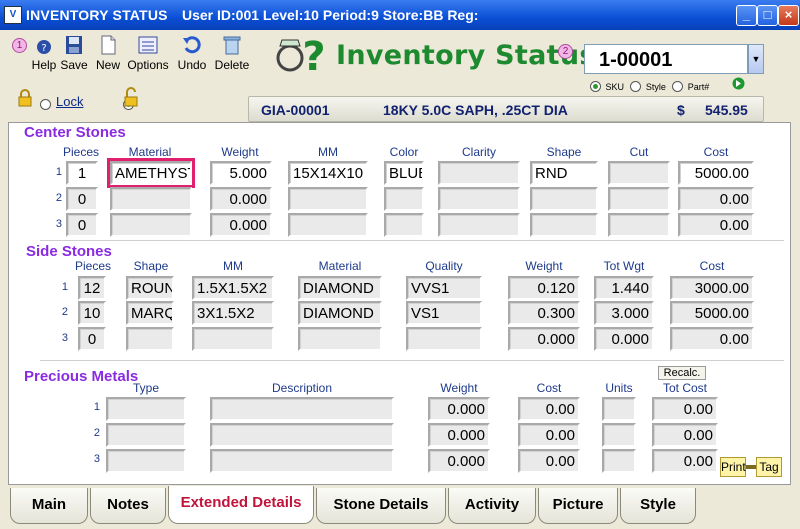  What do you see at coordinates (92, 339) in the screenshot?
I see `ss-pieces-field: 0` at bounding box center [92, 339].